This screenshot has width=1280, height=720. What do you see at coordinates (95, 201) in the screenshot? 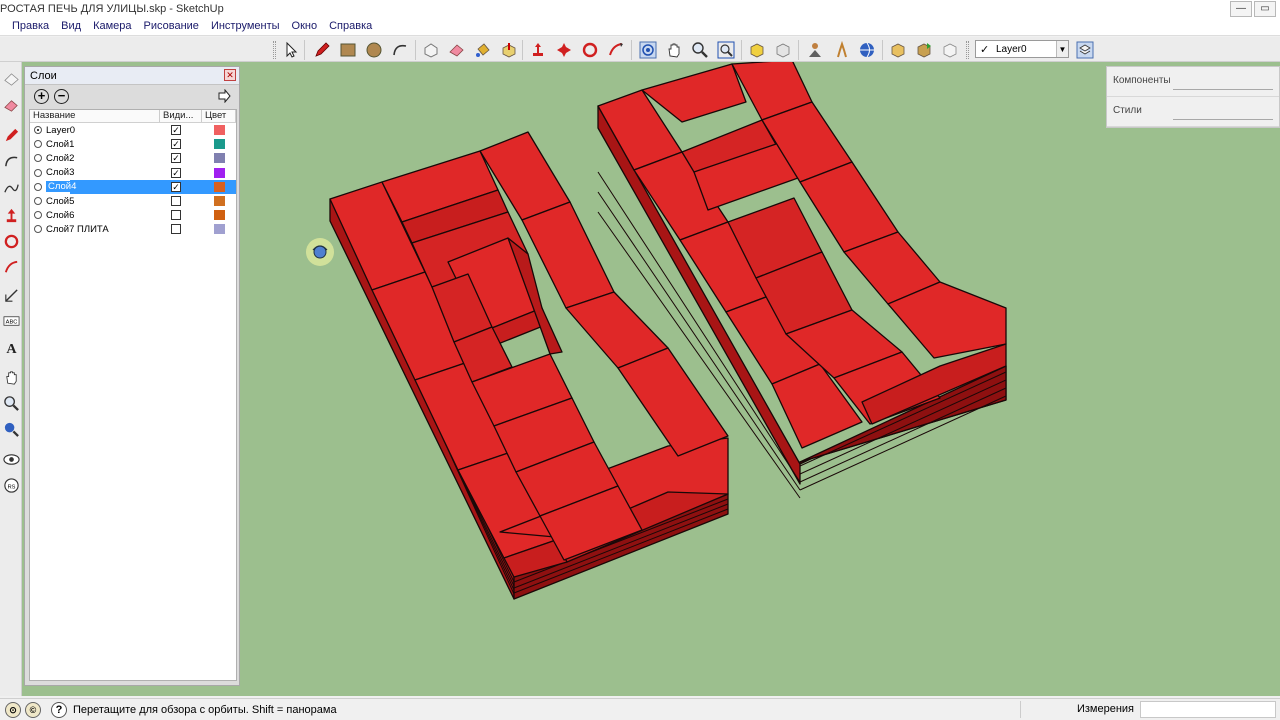
I see `layer-name-cell: Слой5` at bounding box center [95, 201].